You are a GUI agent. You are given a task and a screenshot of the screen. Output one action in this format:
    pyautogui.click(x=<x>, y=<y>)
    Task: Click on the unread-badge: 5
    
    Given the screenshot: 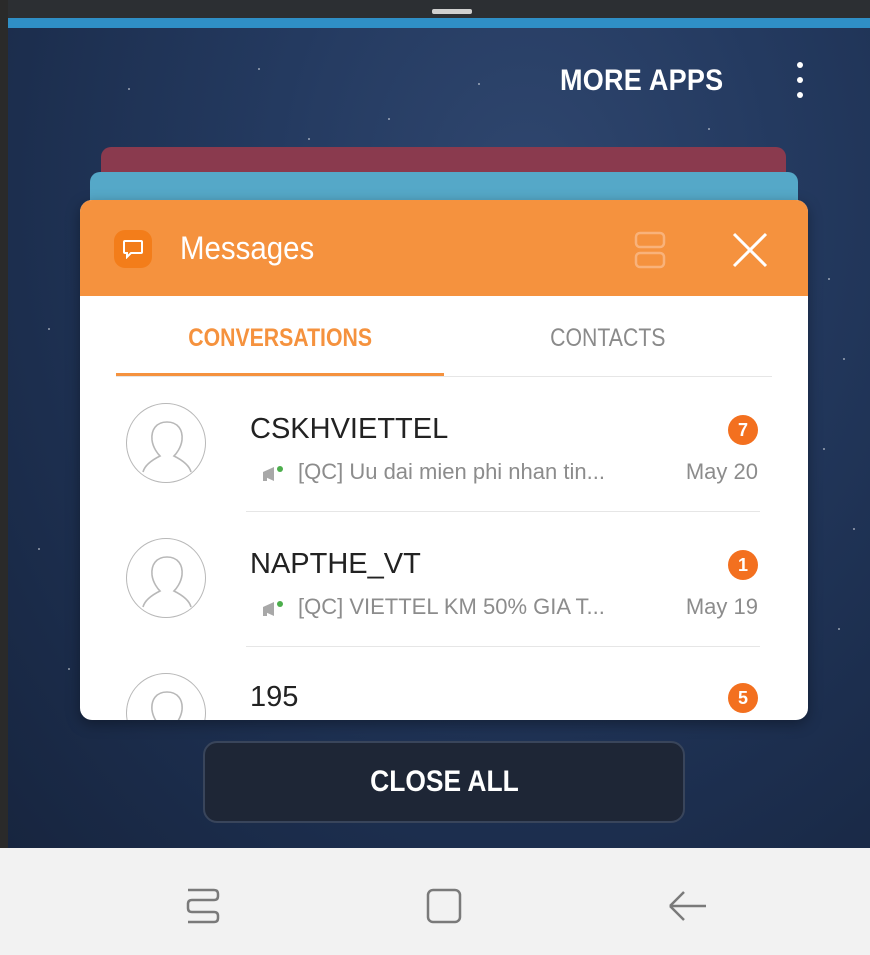 What is the action you would take?
    pyautogui.click(x=743, y=698)
    